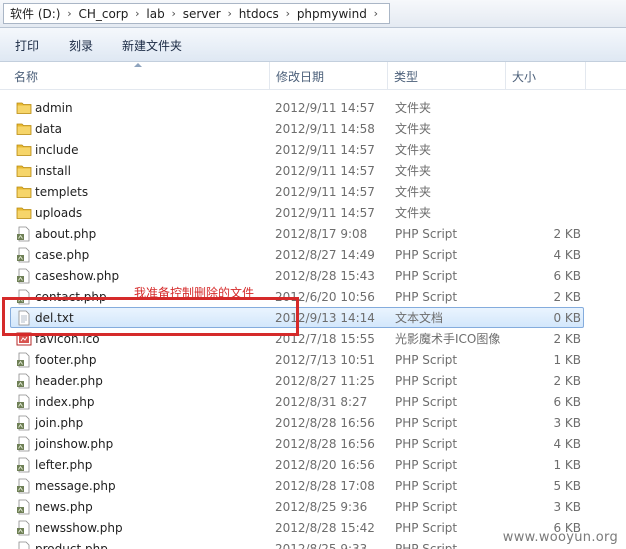 The height and width of the screenshot is (549, 626). I want to click on file-name: message.php, so click(75, 485).